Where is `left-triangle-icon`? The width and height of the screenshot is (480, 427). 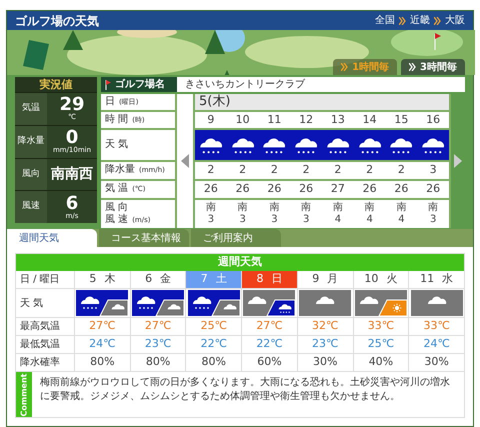 left-triangle-icon is located at coordinates (185, 161).